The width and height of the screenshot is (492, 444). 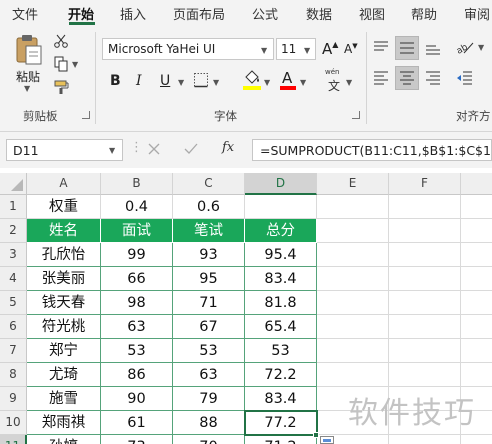 What do you see at coordinates (287, 78) in the screenshot?
I see `font-color-button: A` at bounding box center [287, 78].